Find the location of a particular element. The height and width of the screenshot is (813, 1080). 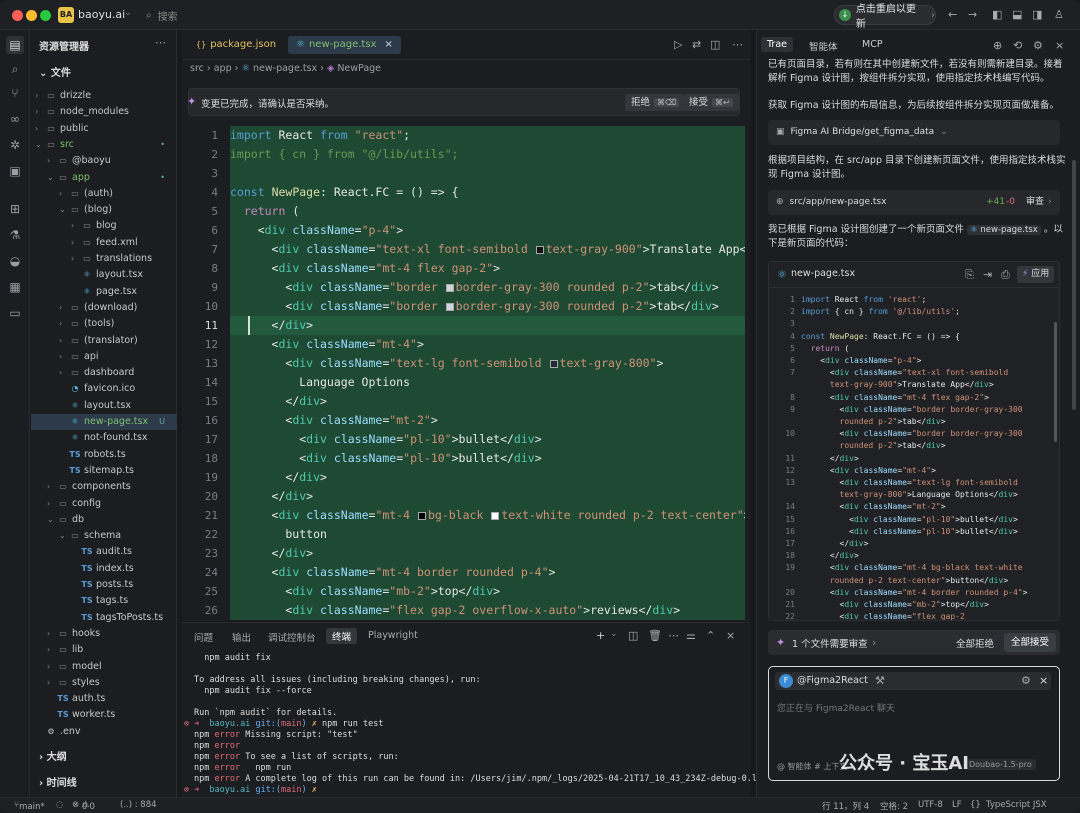

breadcrumb-item: src is located at coordinates (197, 68).